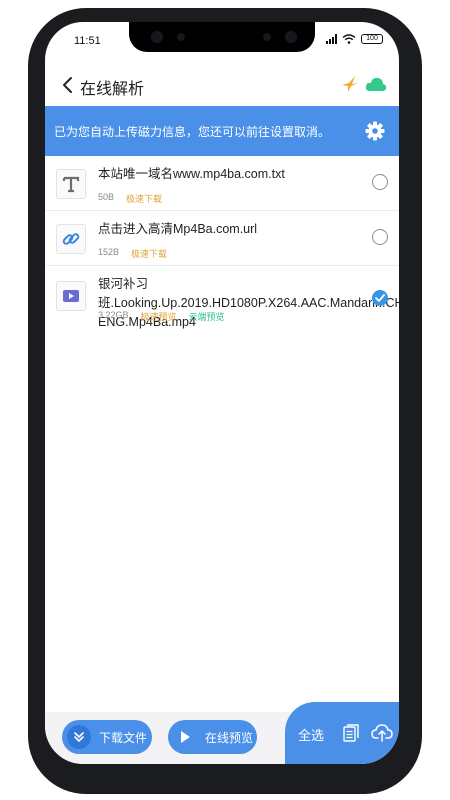 This screenshot has height=800, width=450. Describe the element at coordinates (351, 733) in the screenshot. I see `file-list-icon` at that location.